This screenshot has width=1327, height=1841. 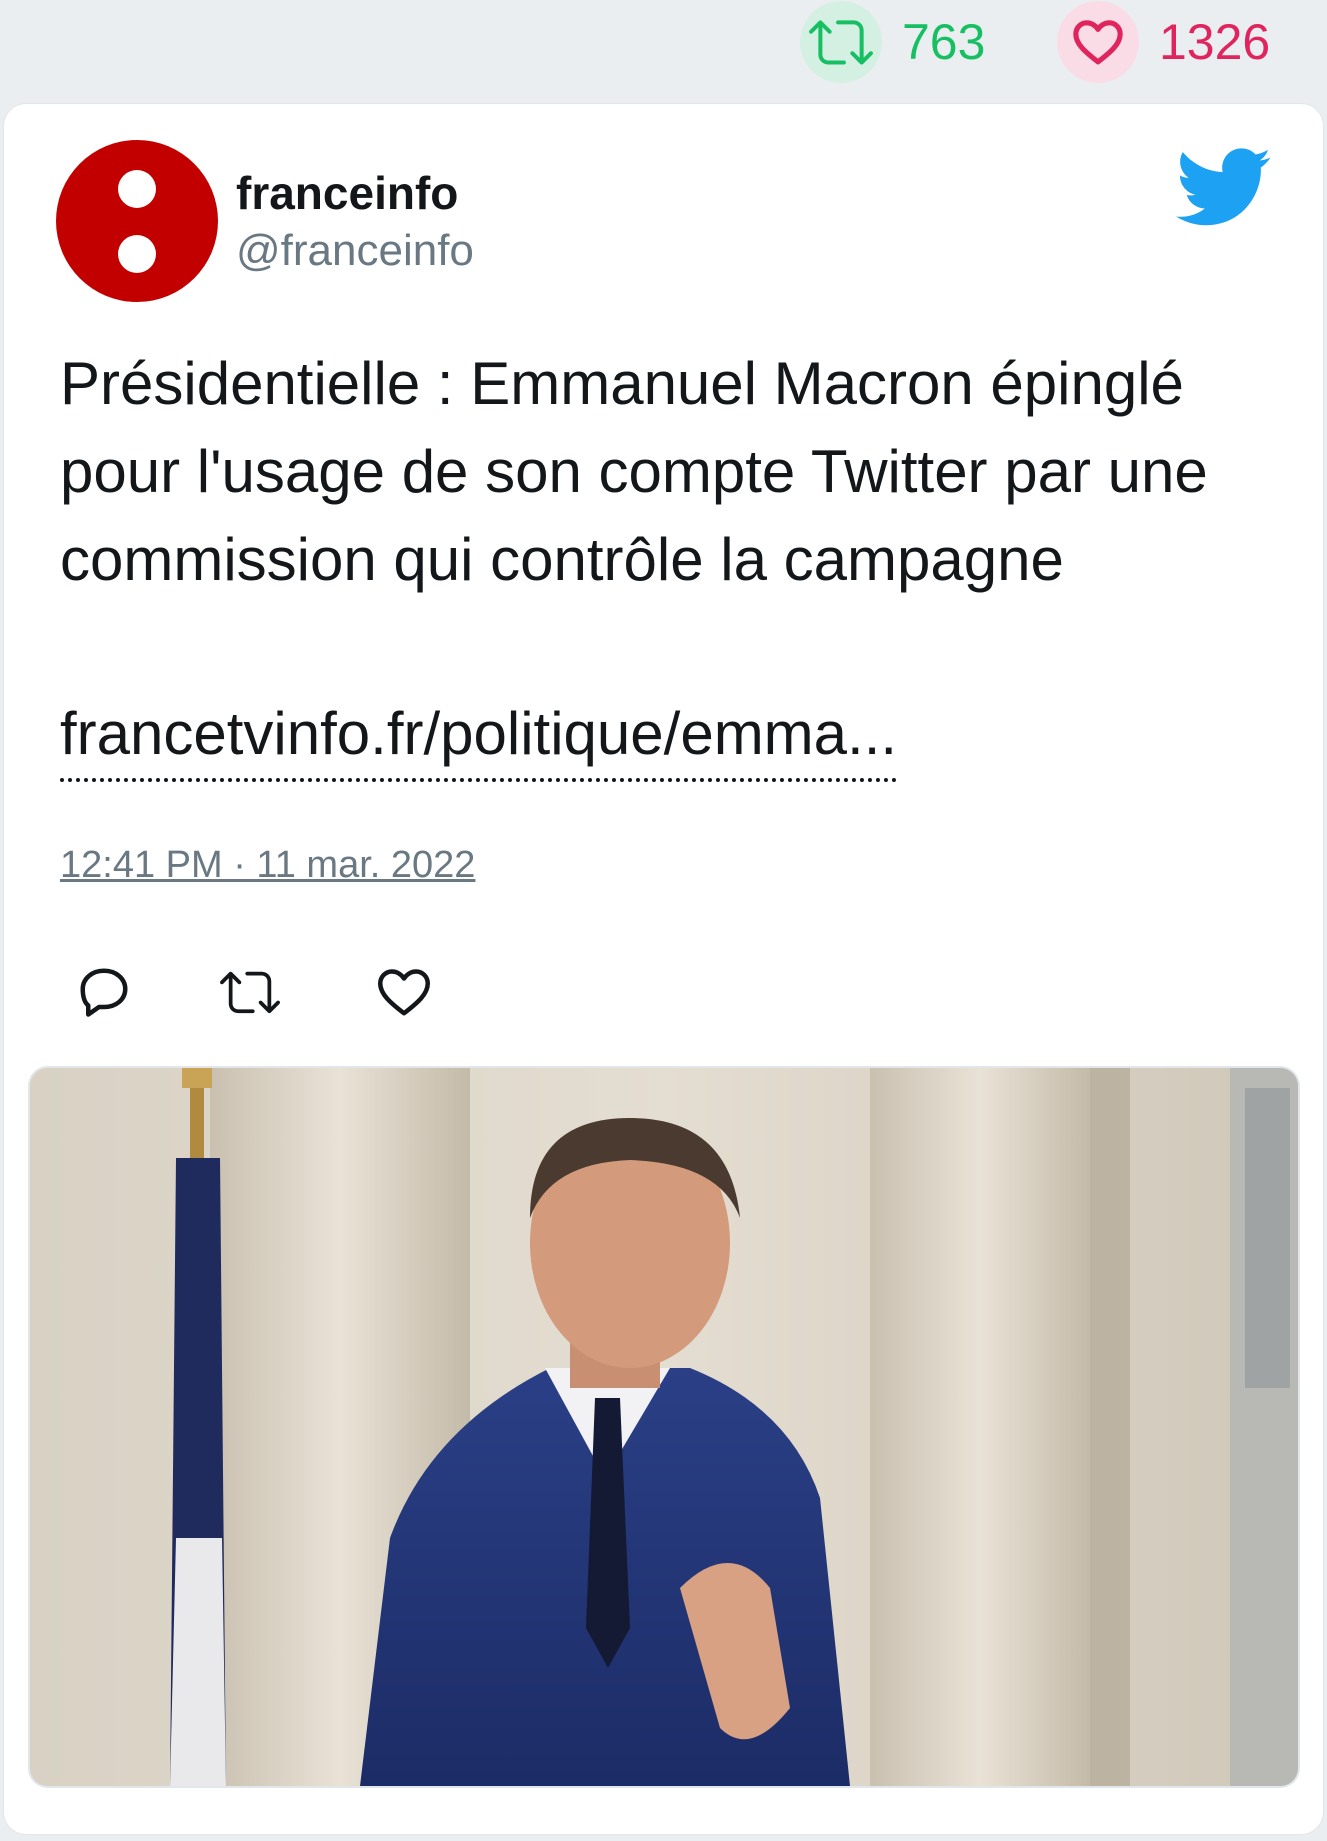 What do you see at coordinates (892, 42) in the screenshot?
I see `retweet-count-stat: 763` at bounding box center [892, 42].